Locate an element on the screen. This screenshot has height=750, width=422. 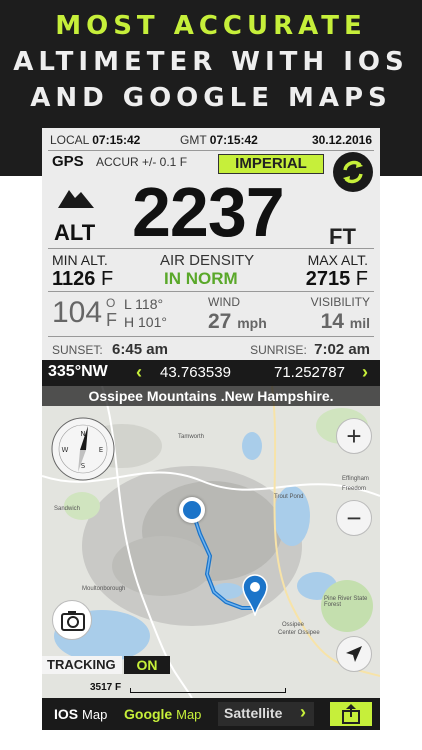
gmt-label: GMT is located at coordinates (193, 140).